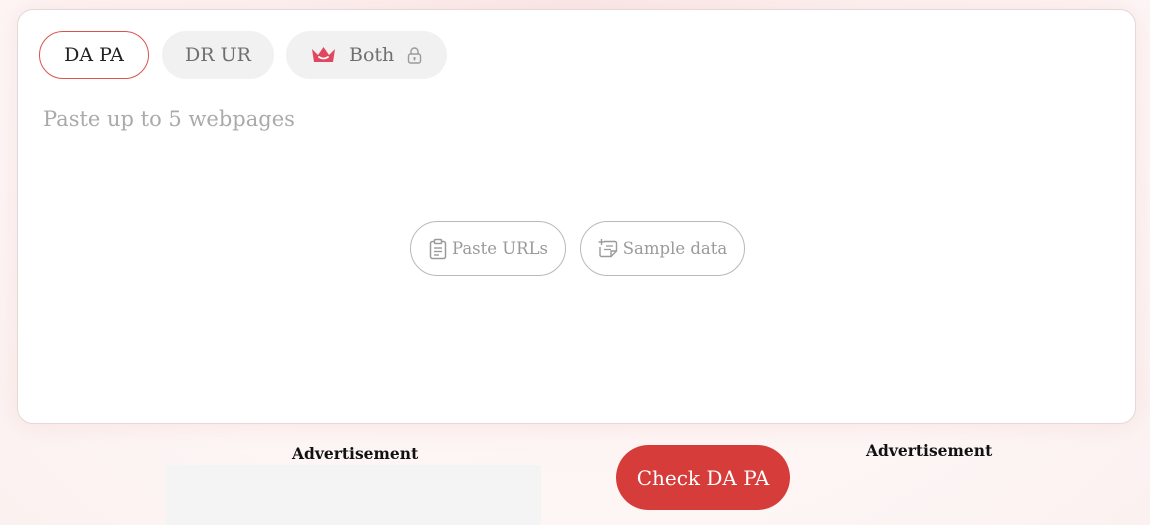 The width and height of the screenshot is (1150, 525). I want to click on check-da-pa-button: Check DA PA, so click(703, 477).